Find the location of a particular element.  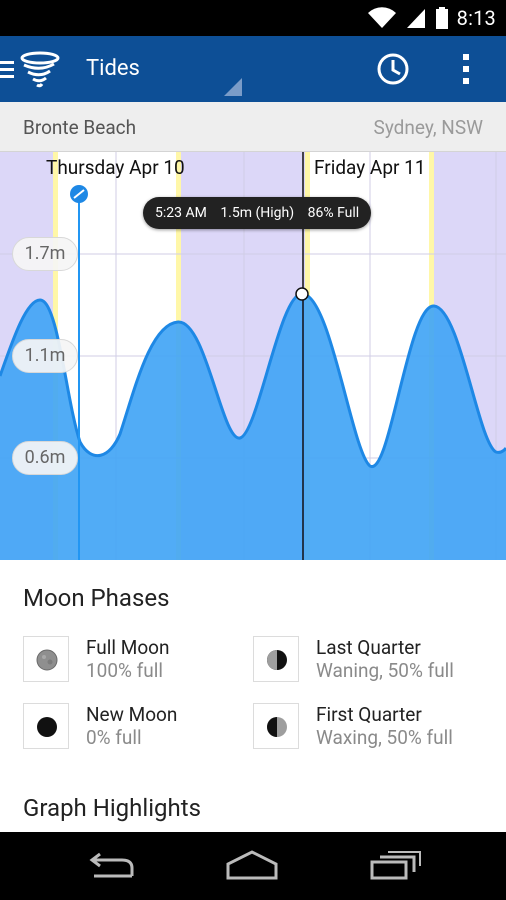

signal-icon is located at coordinates (415, 18).